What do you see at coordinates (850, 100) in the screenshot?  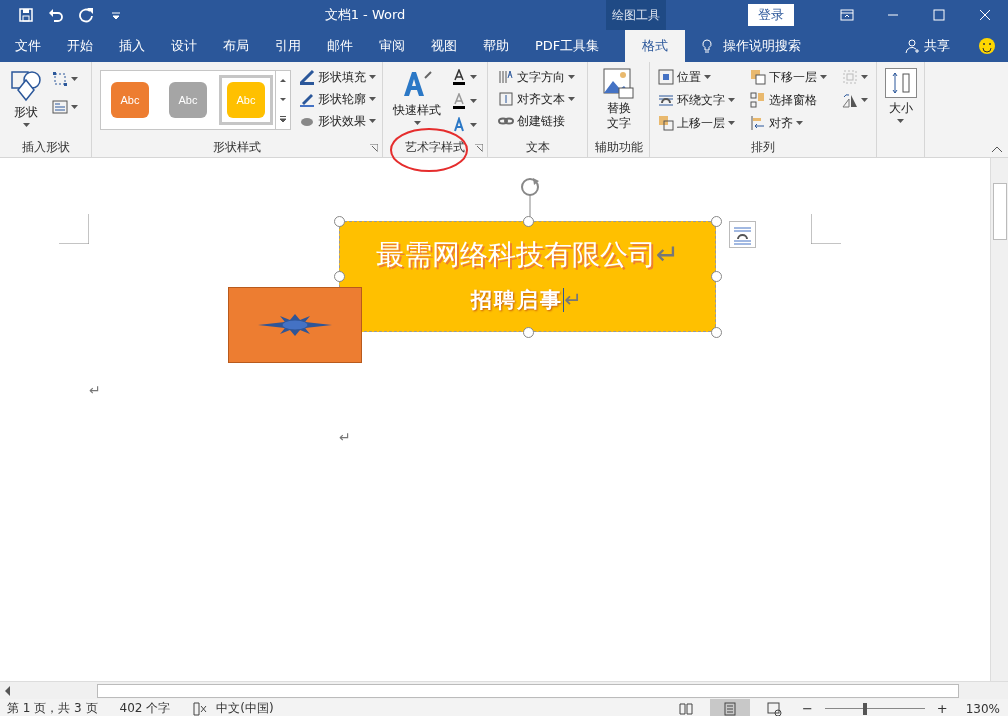 I see `rotate-flip-icon` at bounding box center [850, 100].